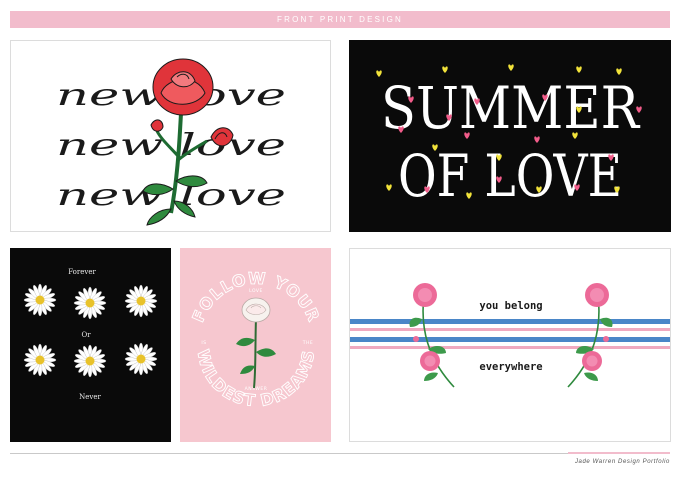 The height and width of the screenshot is (481, 680). I want to click on everywhere-text: everywhere, so click(510, 367).